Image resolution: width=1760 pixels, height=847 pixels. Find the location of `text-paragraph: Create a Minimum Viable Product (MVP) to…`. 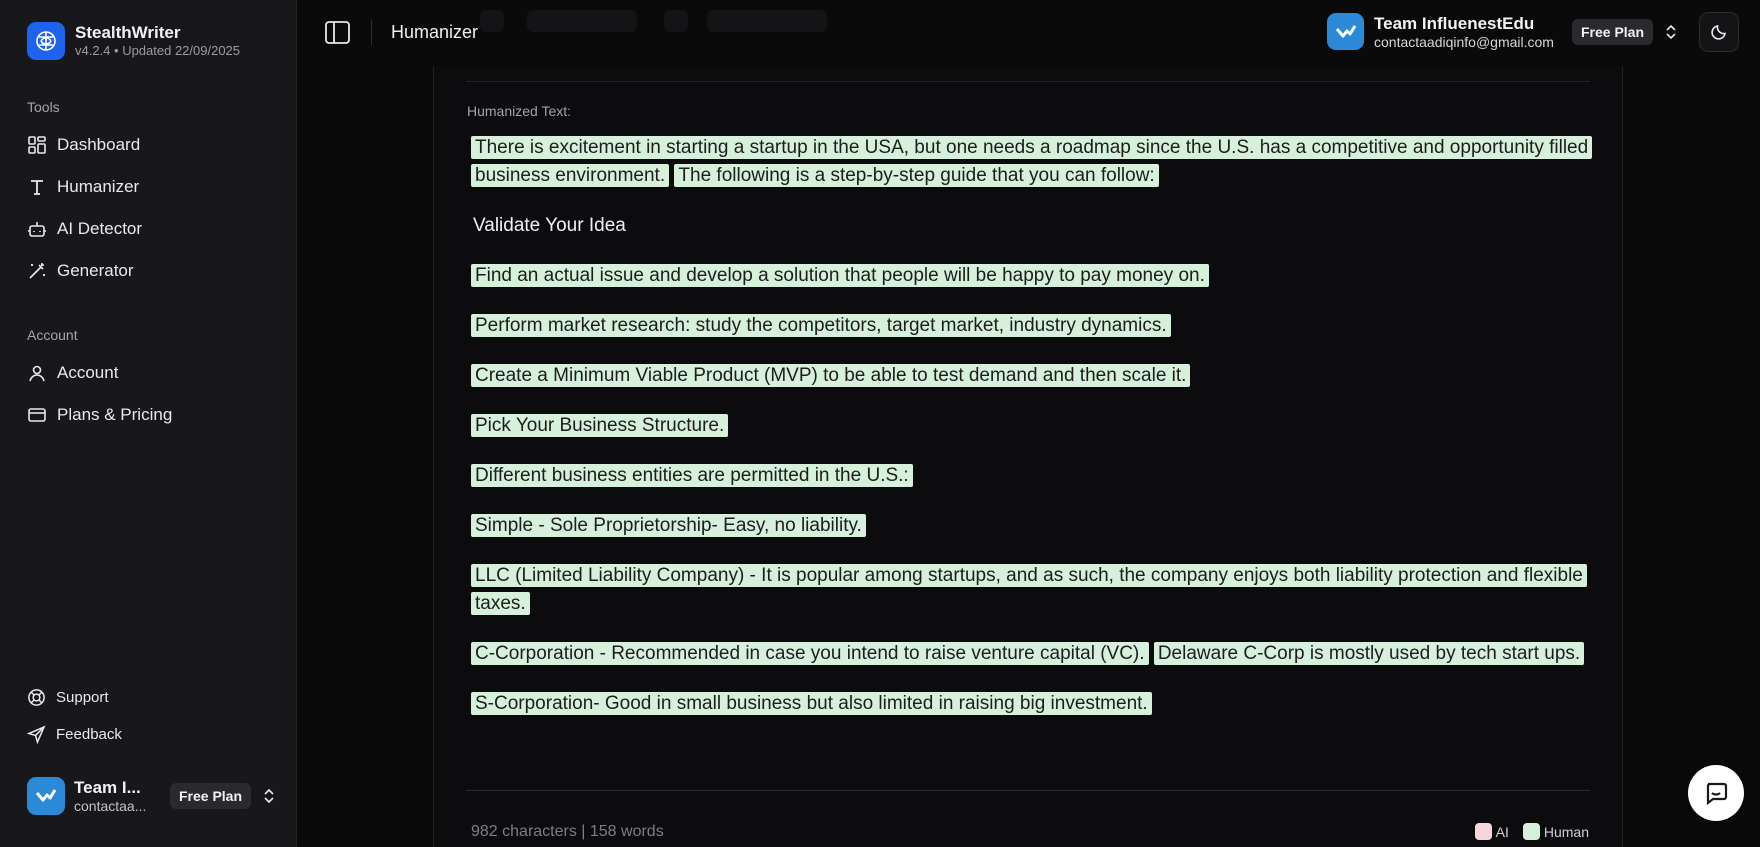

text-paragraph: Create a Minimum Viable Product (MVP) to… is located at coordinates (1031, 376).